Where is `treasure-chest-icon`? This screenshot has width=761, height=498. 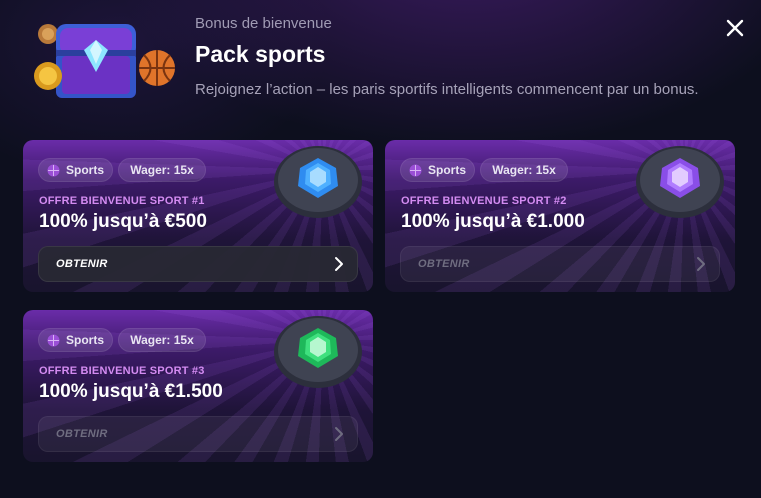 treasure-chest-icon is located at coordinates (104, 61).